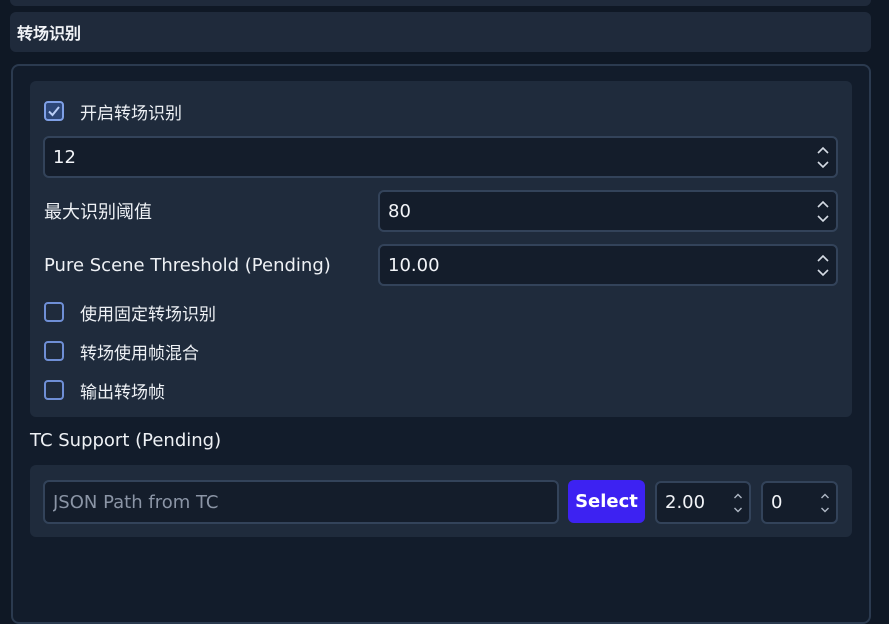 This screenshot has width=889, height=624. What do you see at coordinates (131, 113) in the screenshot?
I see `enable-scene-detection-label: 开启转场识别` at bounding box center [131, 113].